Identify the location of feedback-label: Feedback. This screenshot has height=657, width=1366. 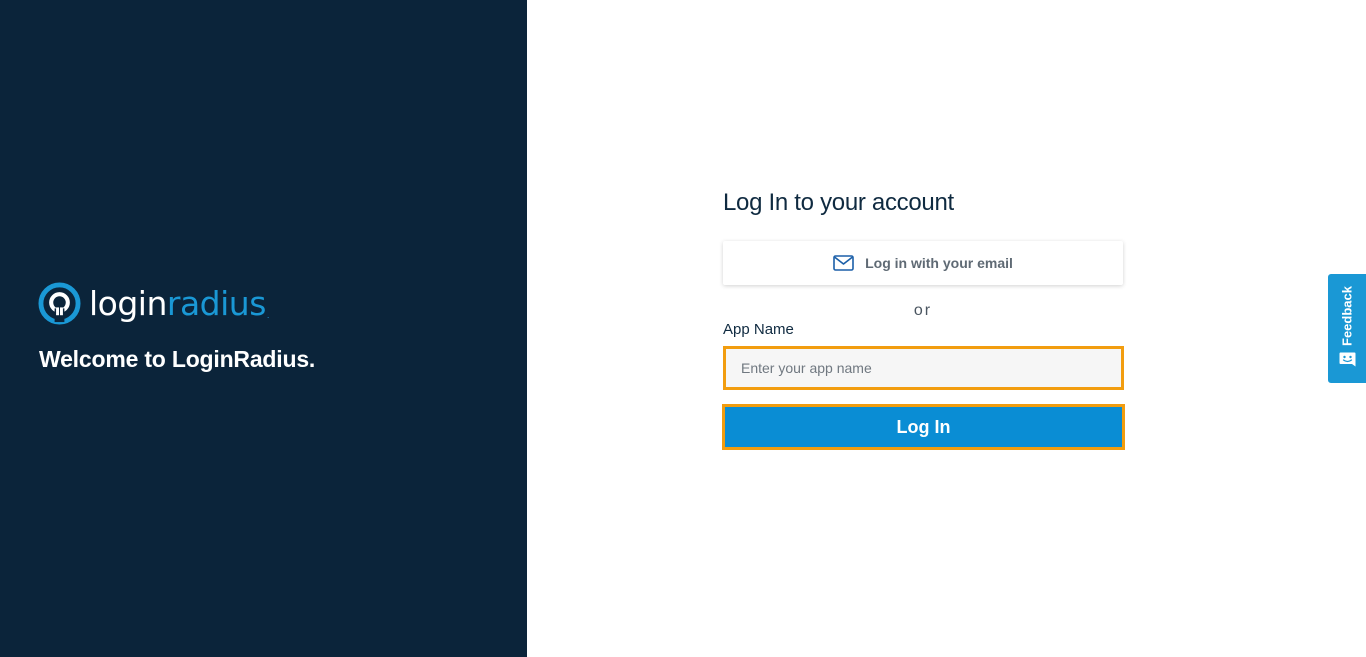
(1347, 316).